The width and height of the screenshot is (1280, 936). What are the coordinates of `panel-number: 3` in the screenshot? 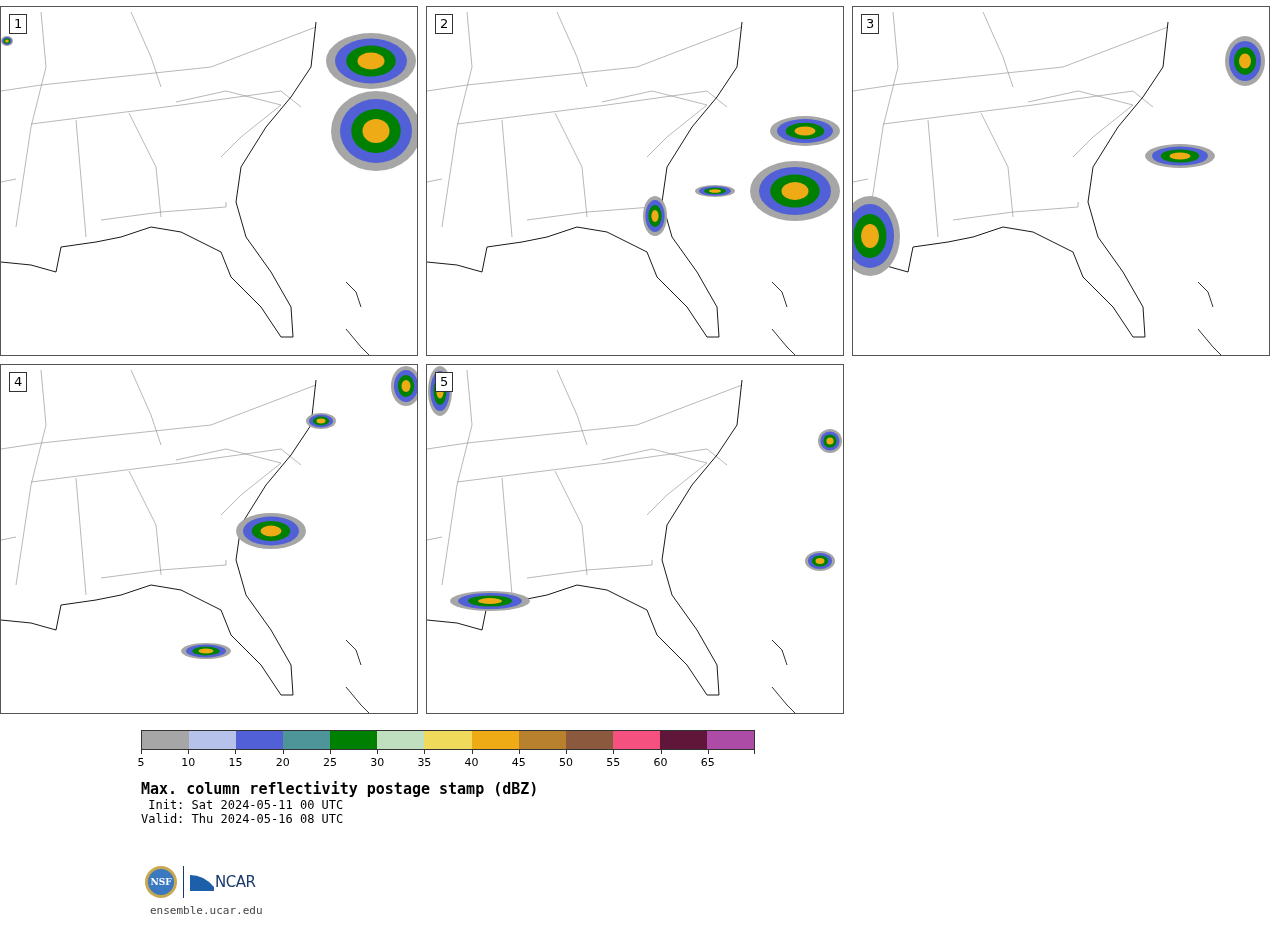 It's located at (870, 24).